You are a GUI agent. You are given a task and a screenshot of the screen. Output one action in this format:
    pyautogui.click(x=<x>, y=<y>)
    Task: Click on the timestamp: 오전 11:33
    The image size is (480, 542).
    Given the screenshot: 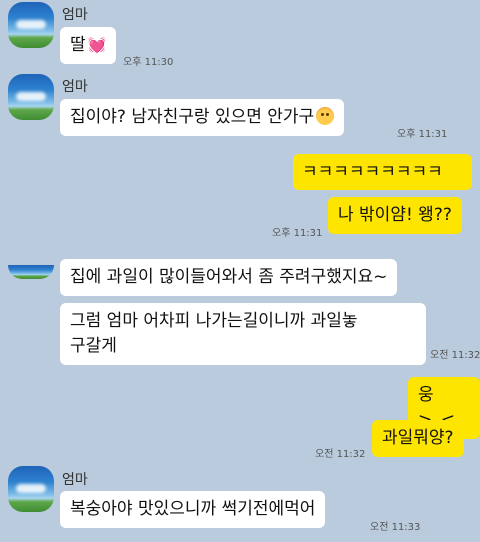 What is the action you would take?
    pyautogui.click(x=395, y=527)
    